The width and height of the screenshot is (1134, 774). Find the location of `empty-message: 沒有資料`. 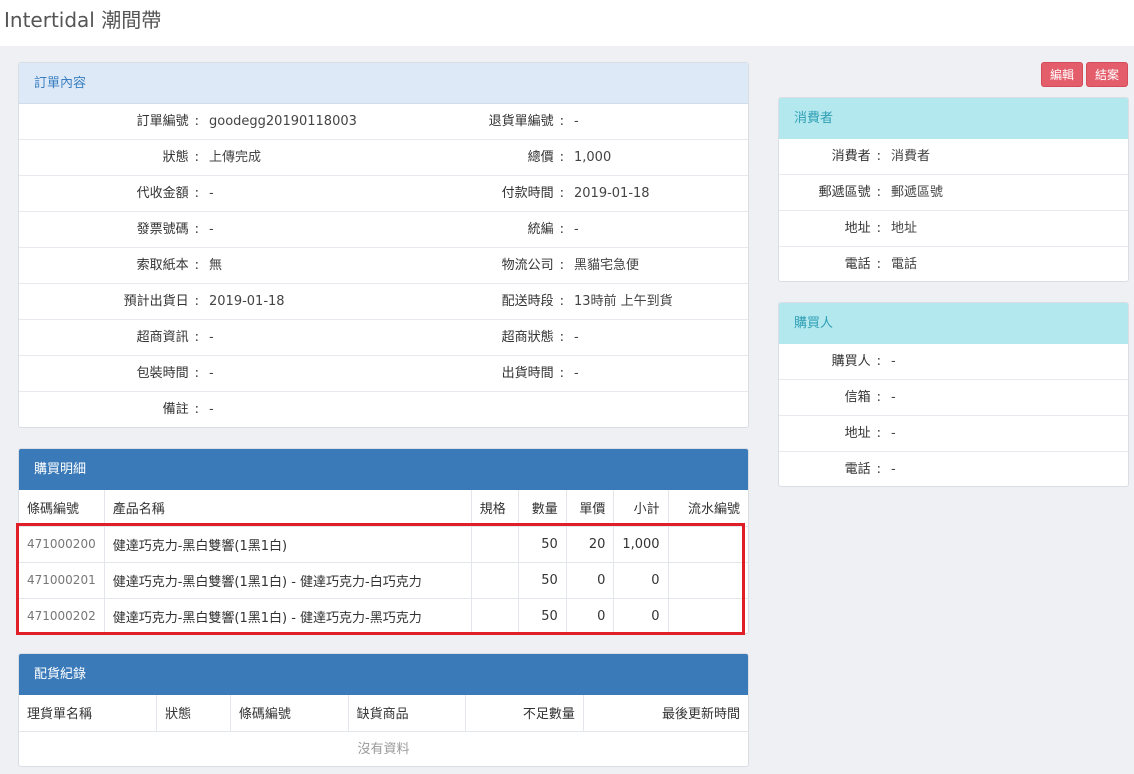

empty-message: 沒有資料 is located at coordinates (383, 749).